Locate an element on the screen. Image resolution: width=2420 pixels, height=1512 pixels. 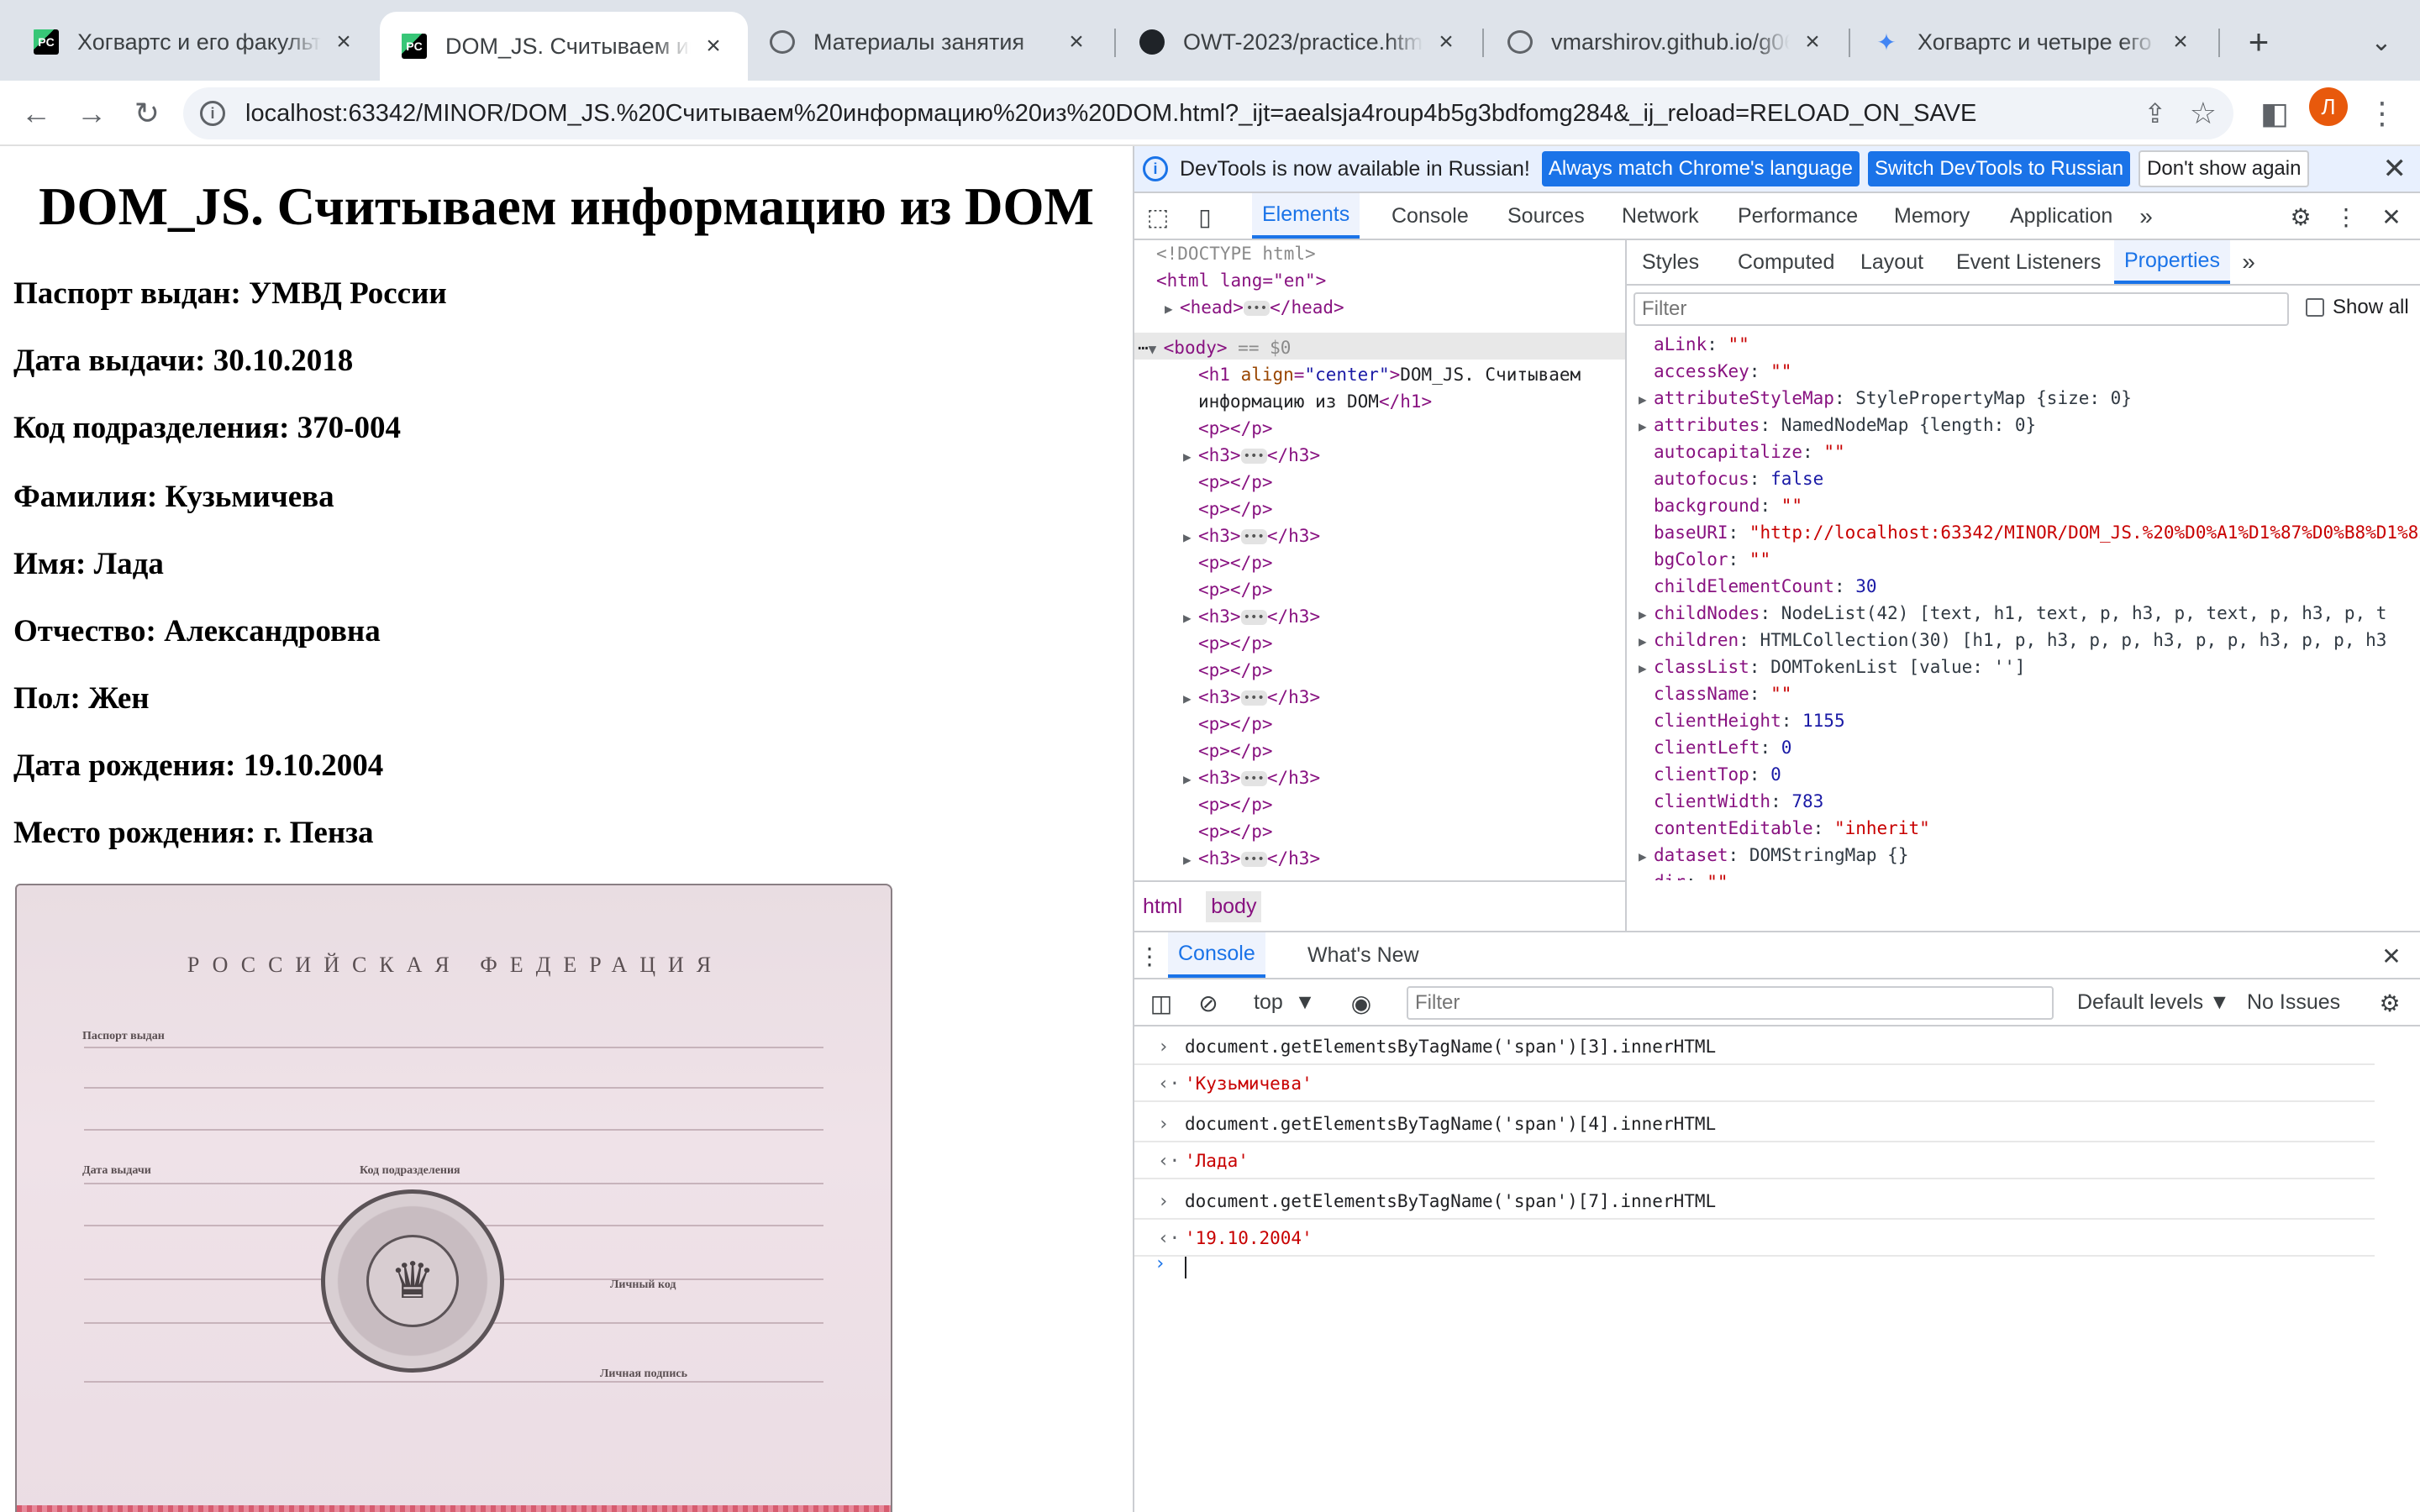
tab-drawer-console: Console is located at coordinates (1216, 955).